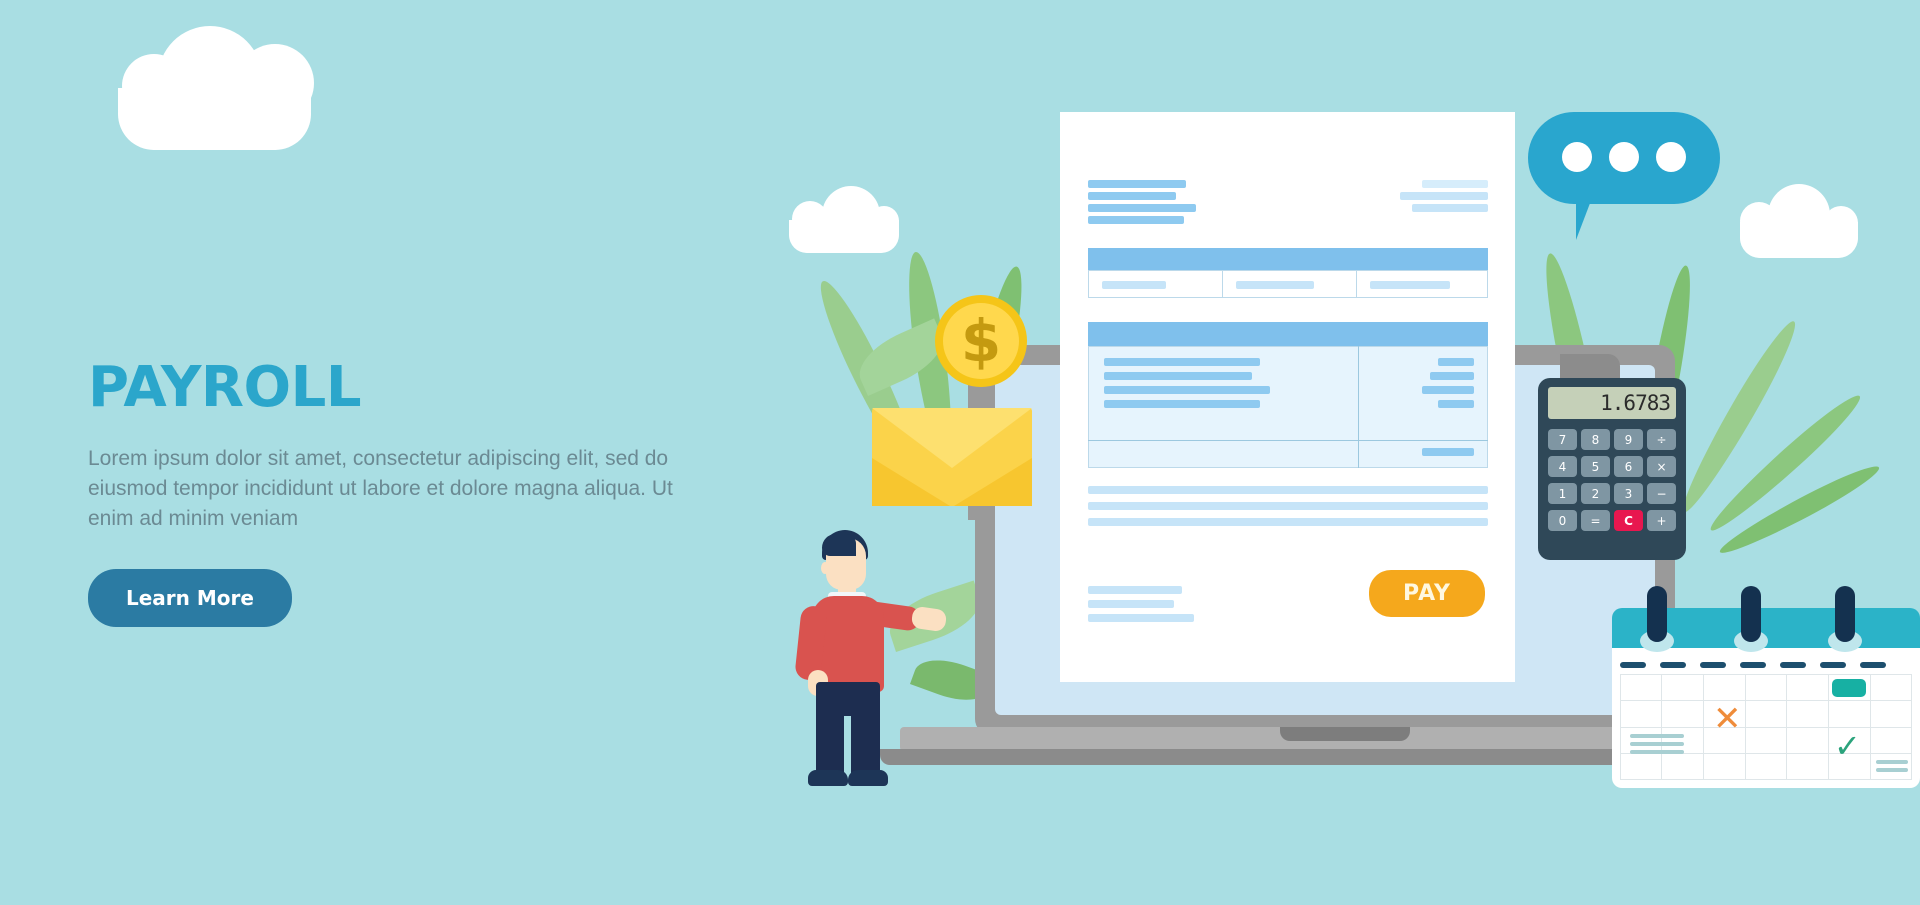 The height and width of the screenshot is (905, 1920). What do you see at coordinates (1590, 367) in the screenshot?
I see `calculator-arm` at bounding box center [1590, 367].